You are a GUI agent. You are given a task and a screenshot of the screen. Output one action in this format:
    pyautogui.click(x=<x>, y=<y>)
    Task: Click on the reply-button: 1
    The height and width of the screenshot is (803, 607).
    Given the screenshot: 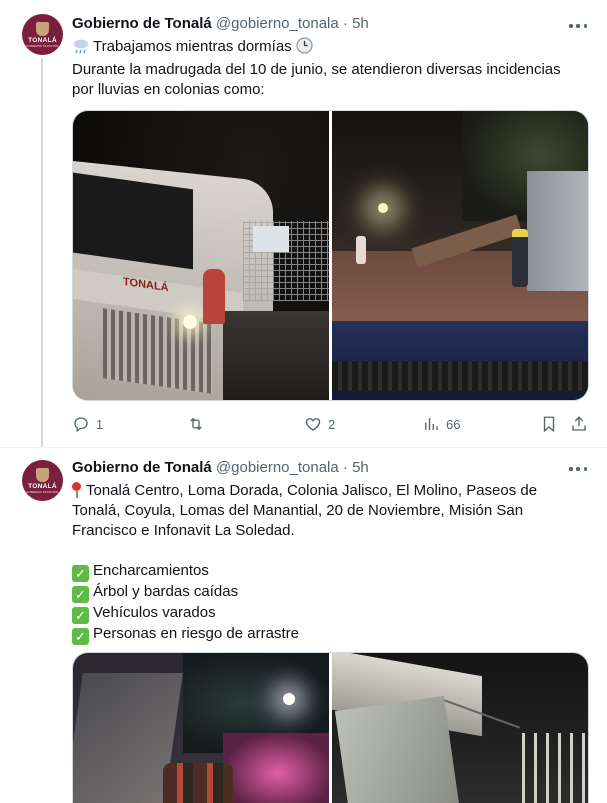 What is the action you would take?
    pyautogui.click(x=87, y=424)
    